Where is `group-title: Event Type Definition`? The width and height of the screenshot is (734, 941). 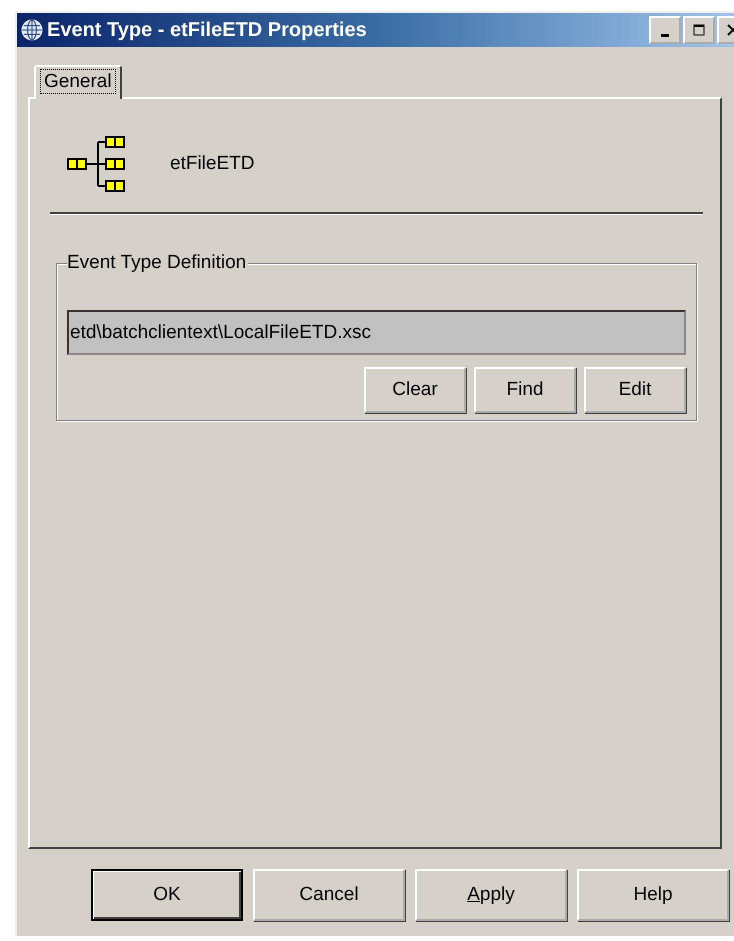
group-title: Event Type Definition is located at coordinates (157, 263).